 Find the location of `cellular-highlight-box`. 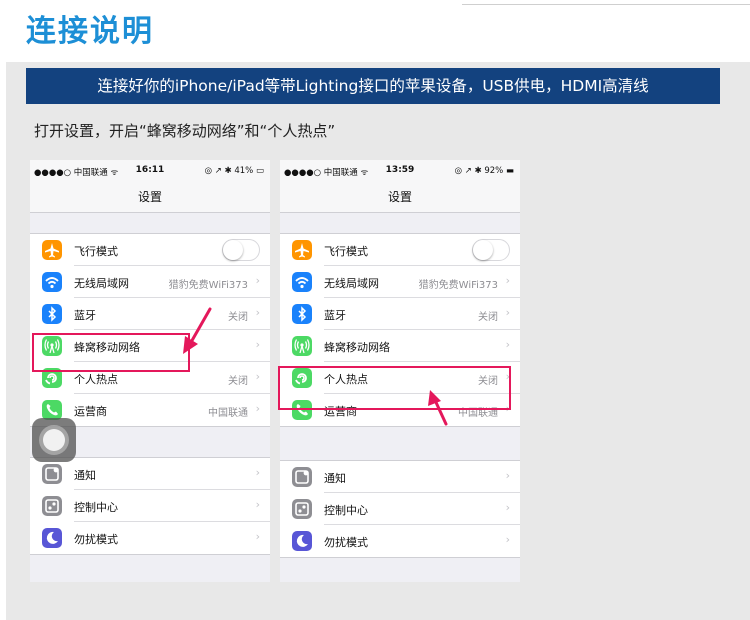

cellular-highlight-box is located at coordinates (111, 352).